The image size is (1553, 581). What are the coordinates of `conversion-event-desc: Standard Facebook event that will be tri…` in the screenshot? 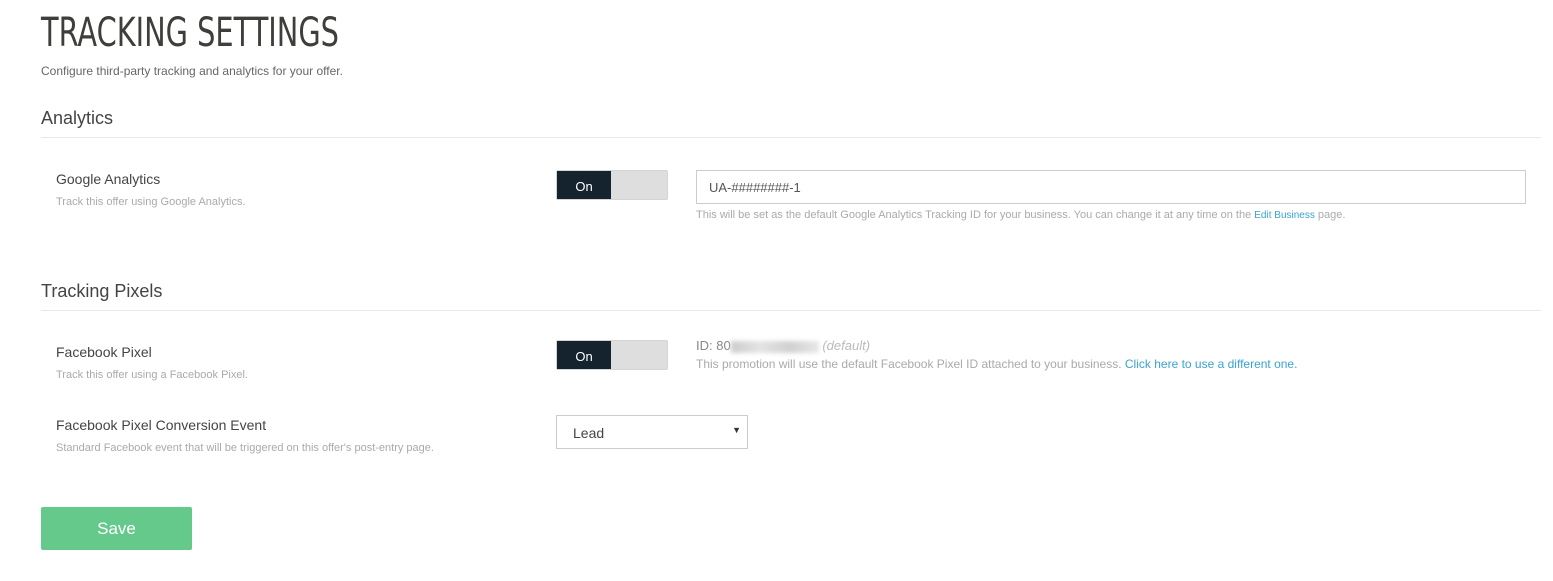 It's located at (245, 448).